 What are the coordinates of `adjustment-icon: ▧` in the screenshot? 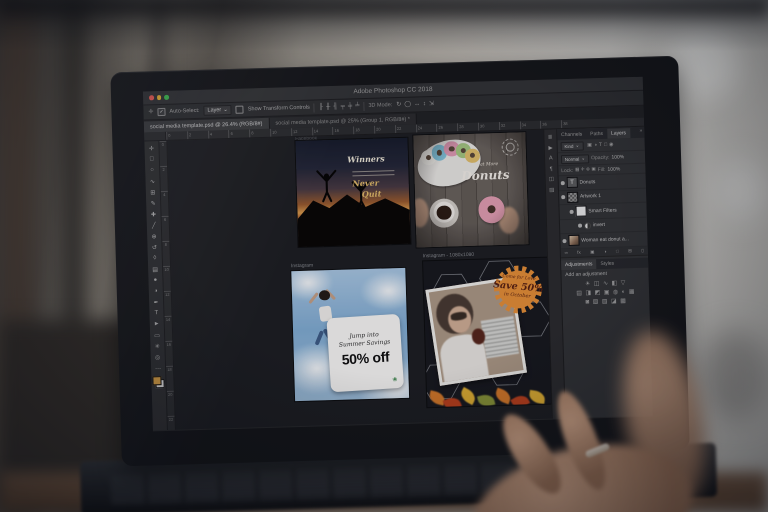 It's located at (596, 302).